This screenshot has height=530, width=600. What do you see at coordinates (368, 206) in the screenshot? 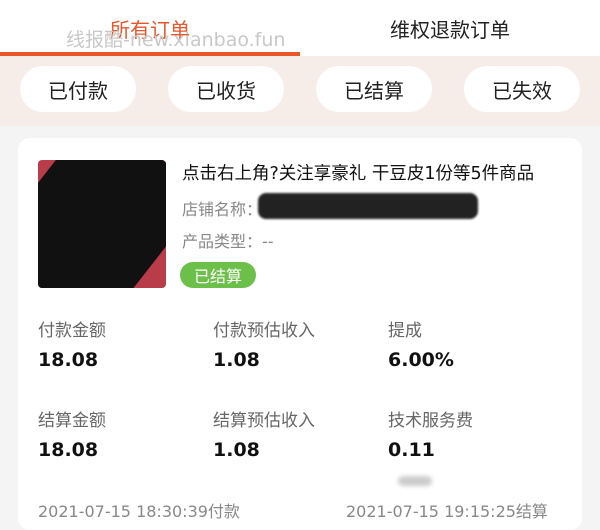
I see `shop-name-redacted` at bounding box center [368, 206].